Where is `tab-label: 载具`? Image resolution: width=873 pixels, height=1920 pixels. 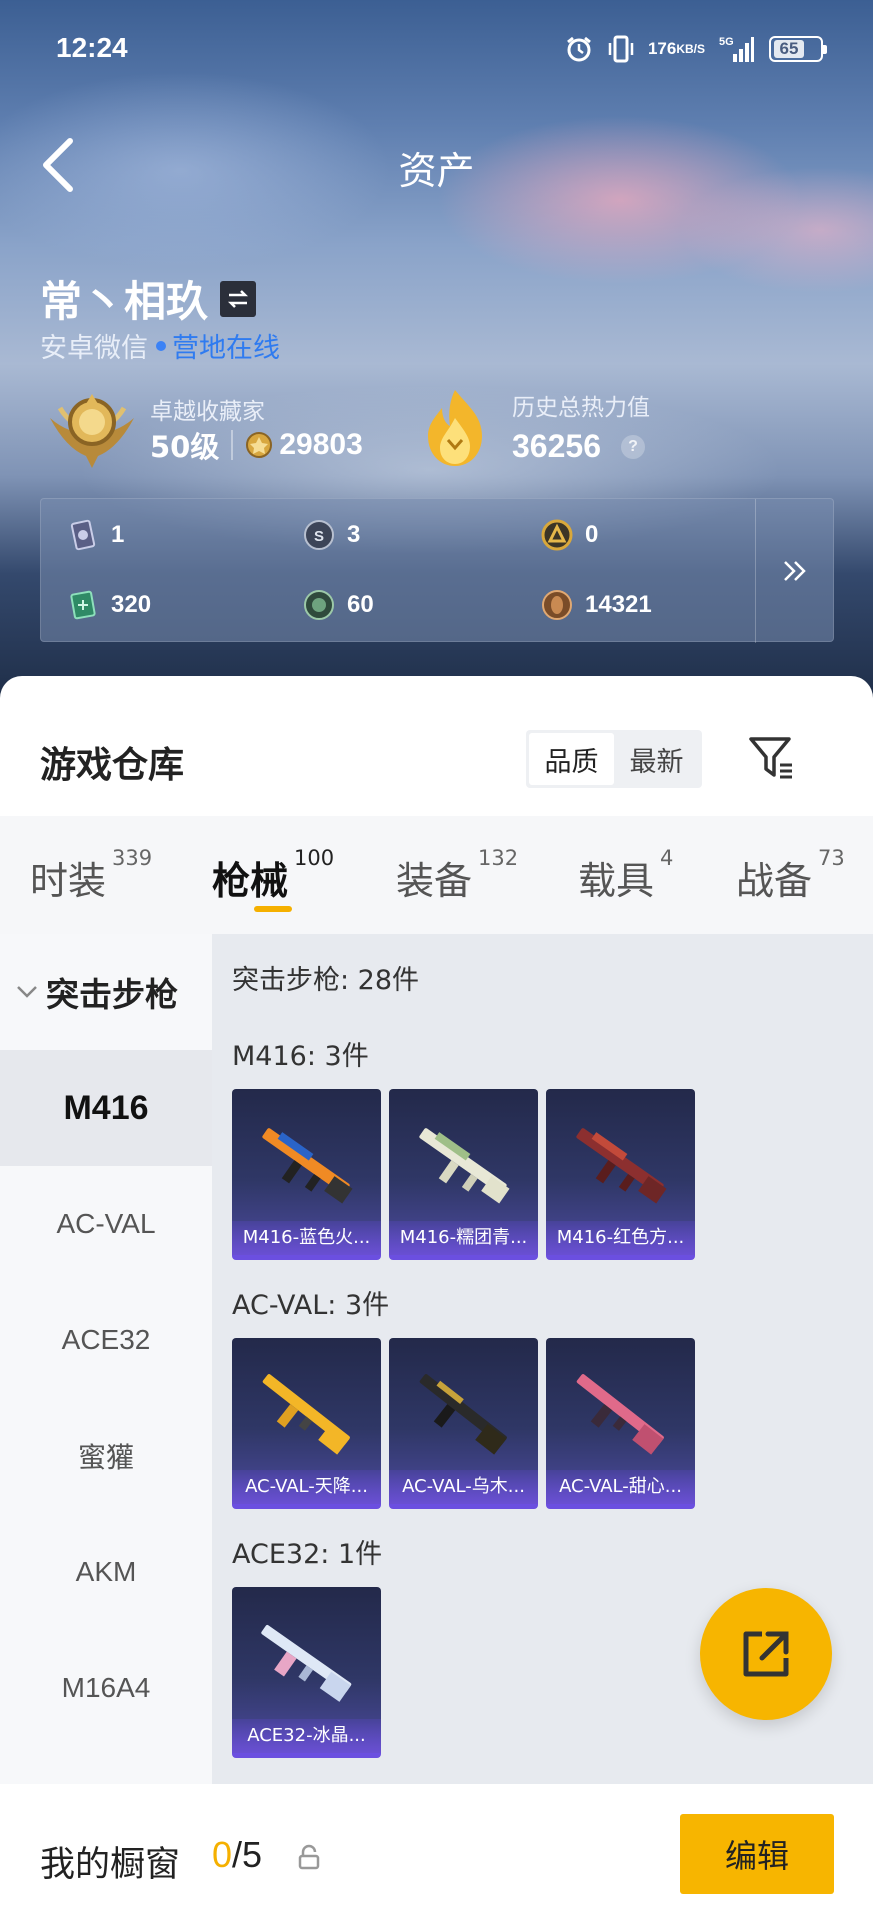 tab-label: 载具 is located at coordinates (616, 881).